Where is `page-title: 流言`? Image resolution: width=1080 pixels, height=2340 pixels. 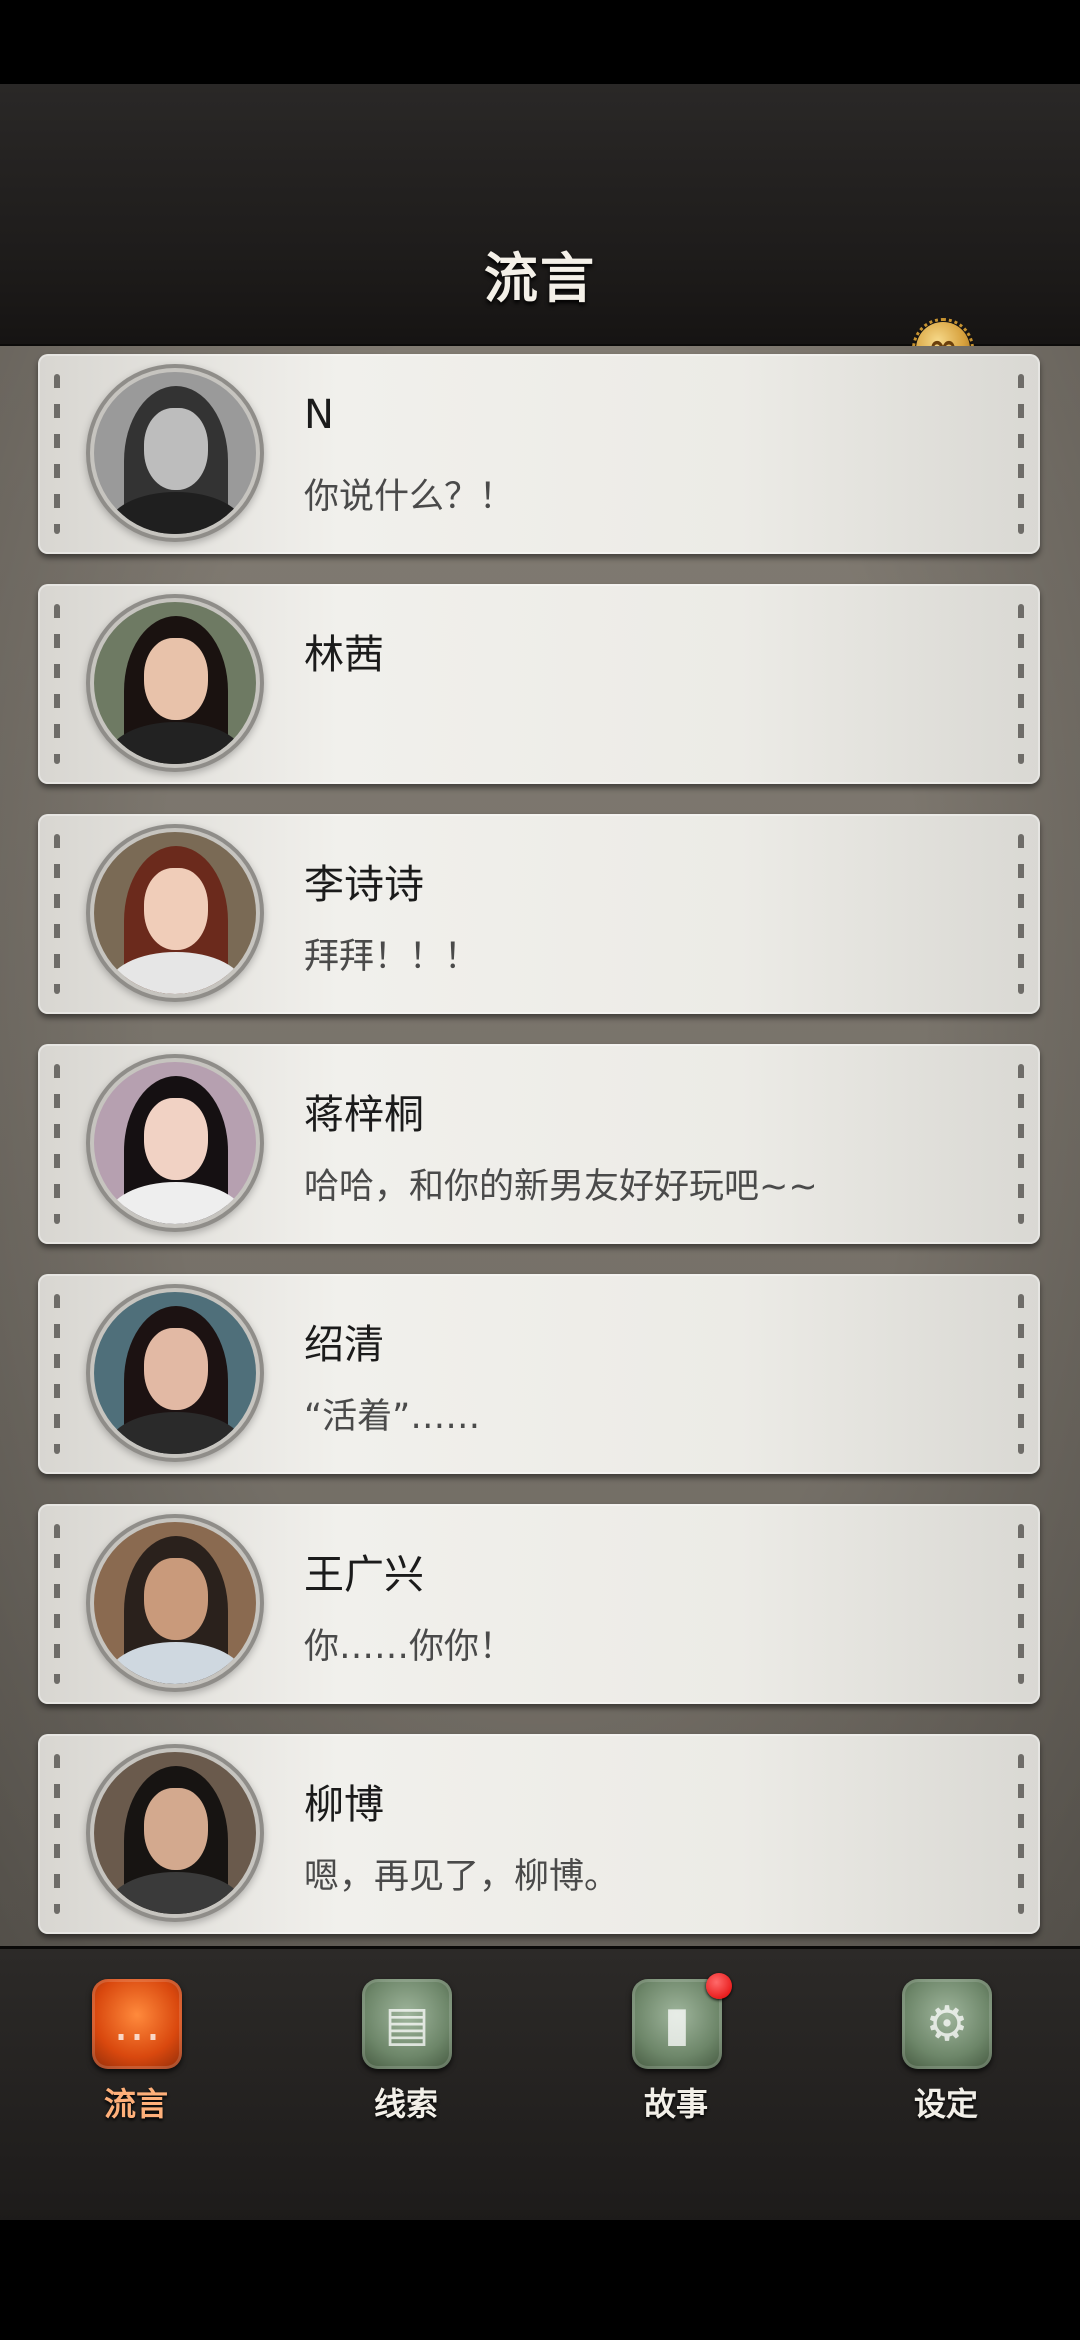 page-title: 流言 is located at coordinates (540, 278).